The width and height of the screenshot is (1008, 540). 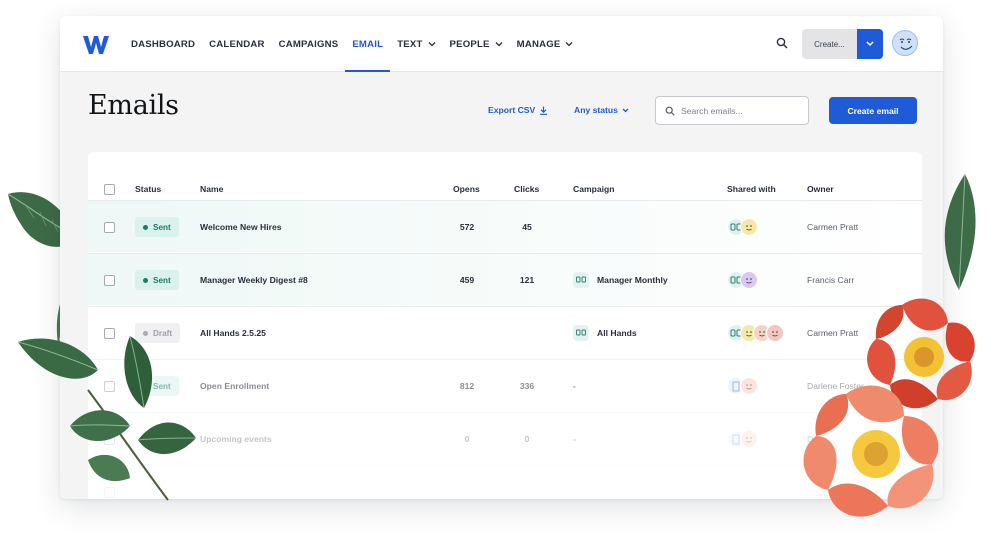 I want to click on email-name: Open Enrollment, so click(x=234, y=386).